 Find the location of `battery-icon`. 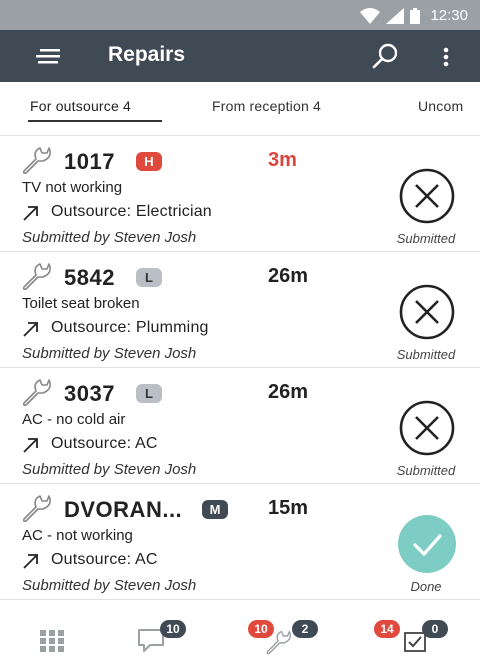

battery-icon is located at coordinates (415, 15).